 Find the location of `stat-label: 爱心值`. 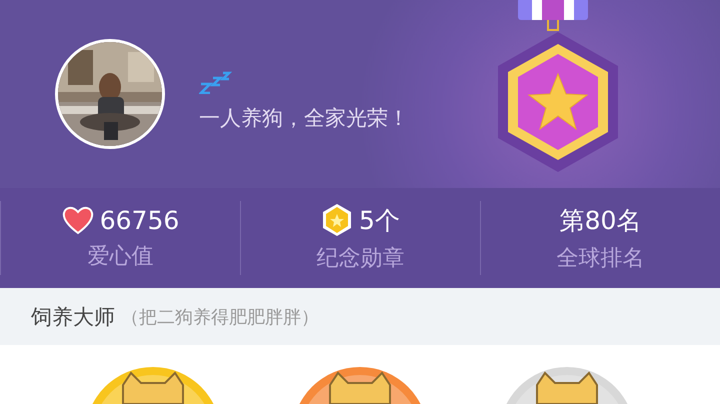

stat-label: 爱心值 is located at coordinates (121, 257).